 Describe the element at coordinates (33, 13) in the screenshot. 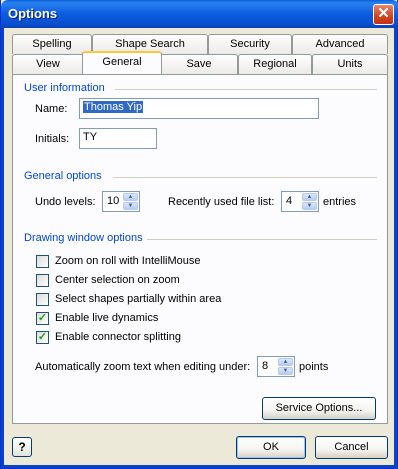

I see `window-title: Options` at that location.